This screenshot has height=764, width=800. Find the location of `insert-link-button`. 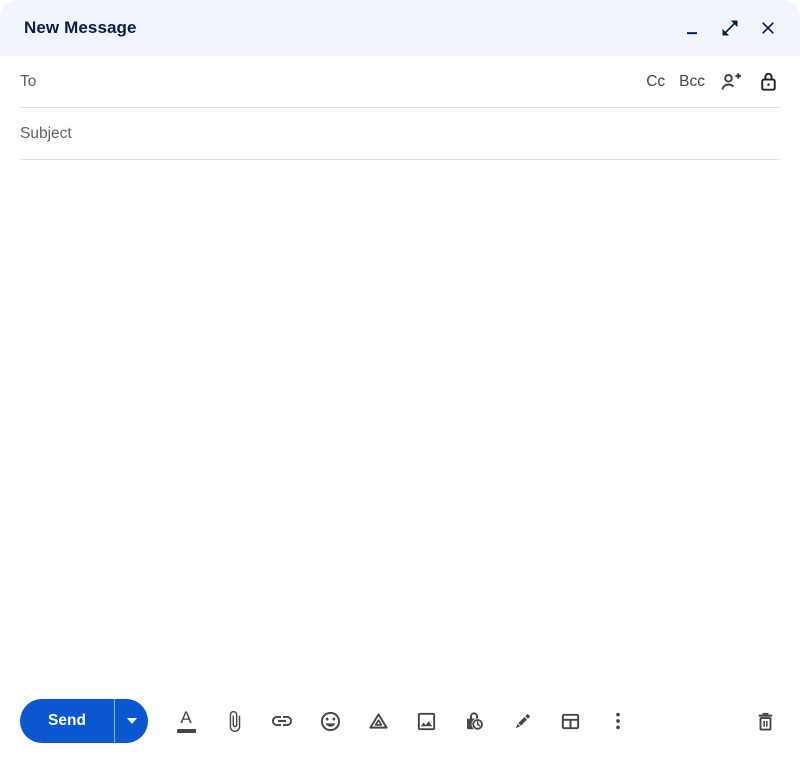

insert-link-button is located at coordinates (282, 721).